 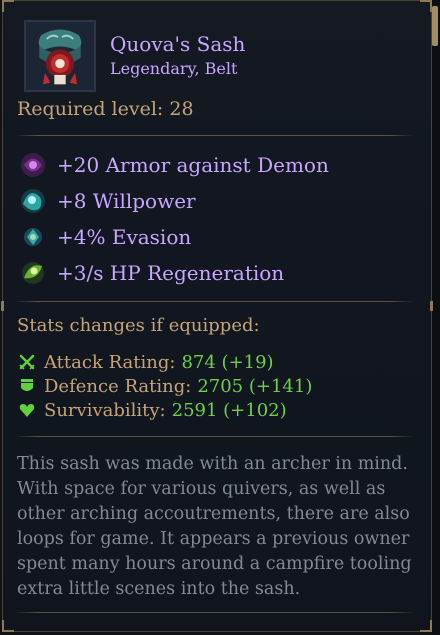 What do you see at coordinates (27, 362) in the screenshot?
I see `crossed-swords-icon` at bounding box center [27, 362].